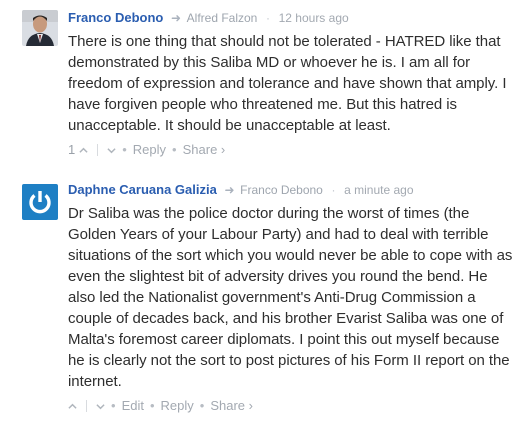 The height and width of the screenshot is (427, 519). I want to click on power-logo-icon, so click(40, 202).